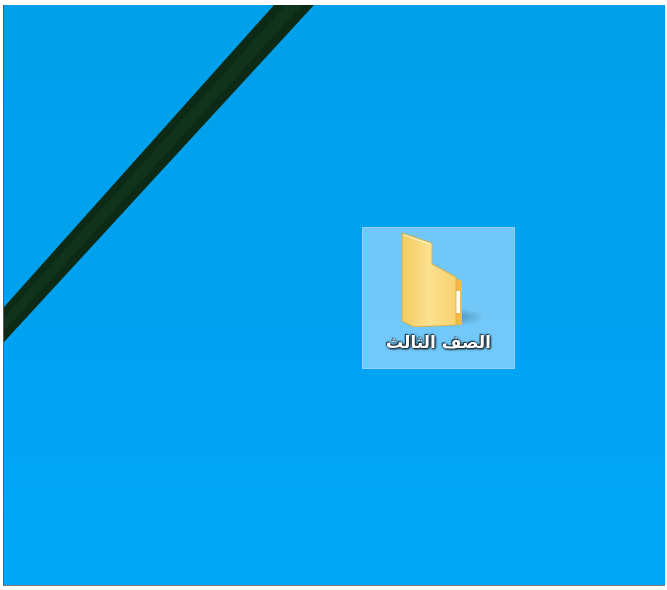  What do you see at coordinates (442, 279) in the screenshot?
I see `folder-icon` at bounding box center [442, 279].